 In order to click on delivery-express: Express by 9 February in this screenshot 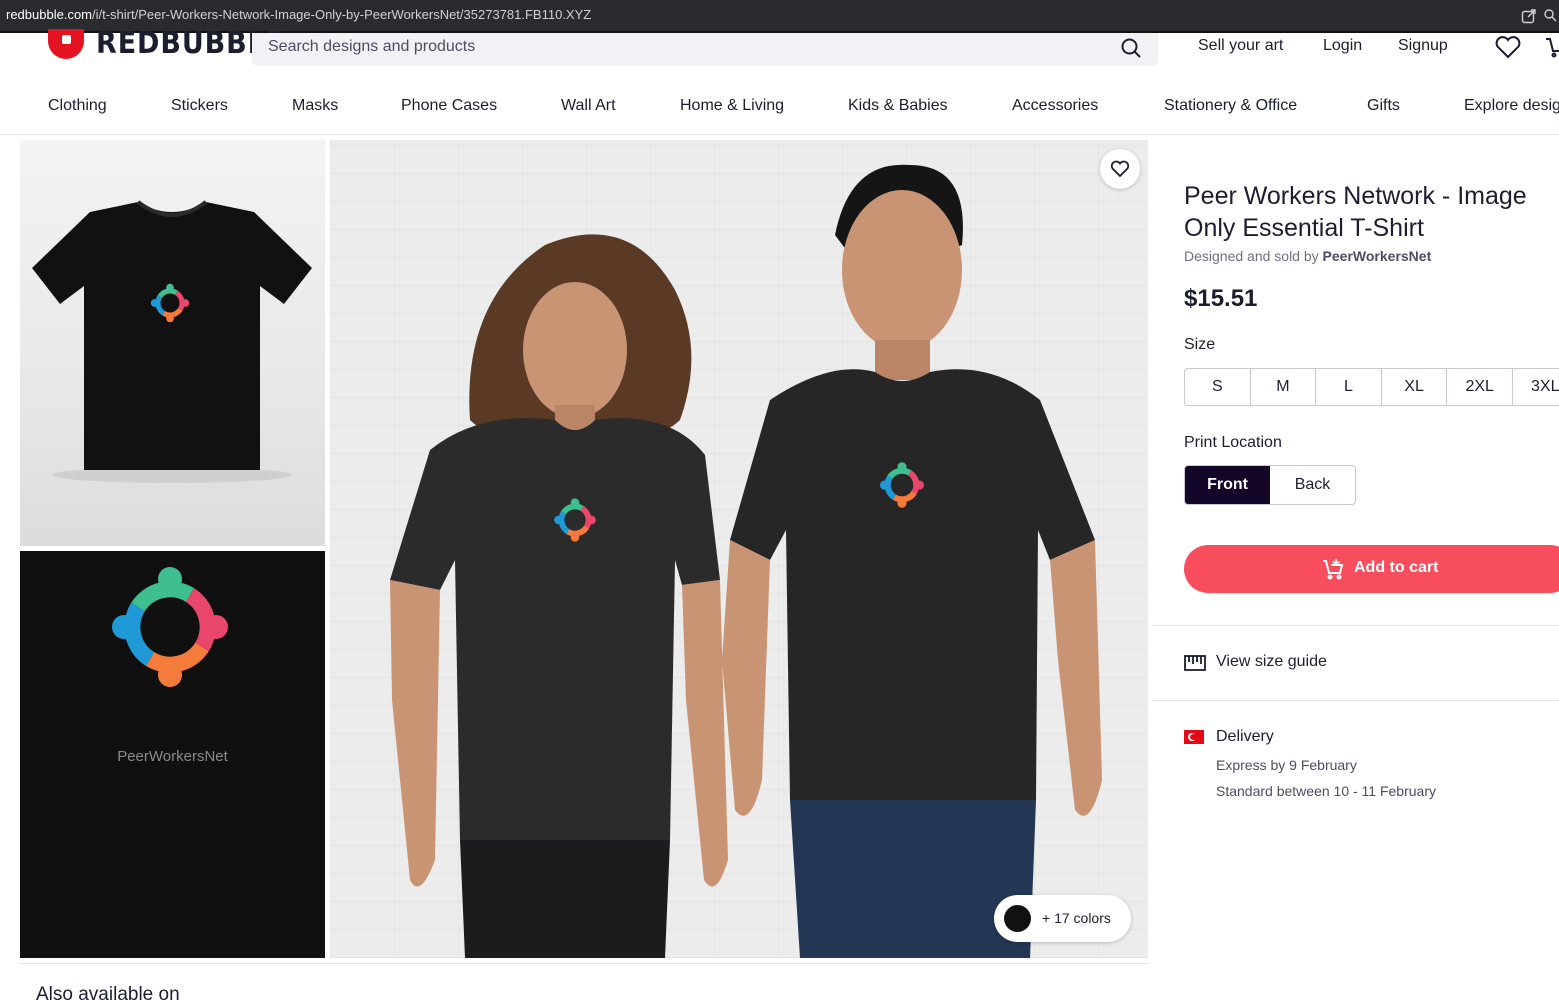, I will do `click(1286, 765)`.